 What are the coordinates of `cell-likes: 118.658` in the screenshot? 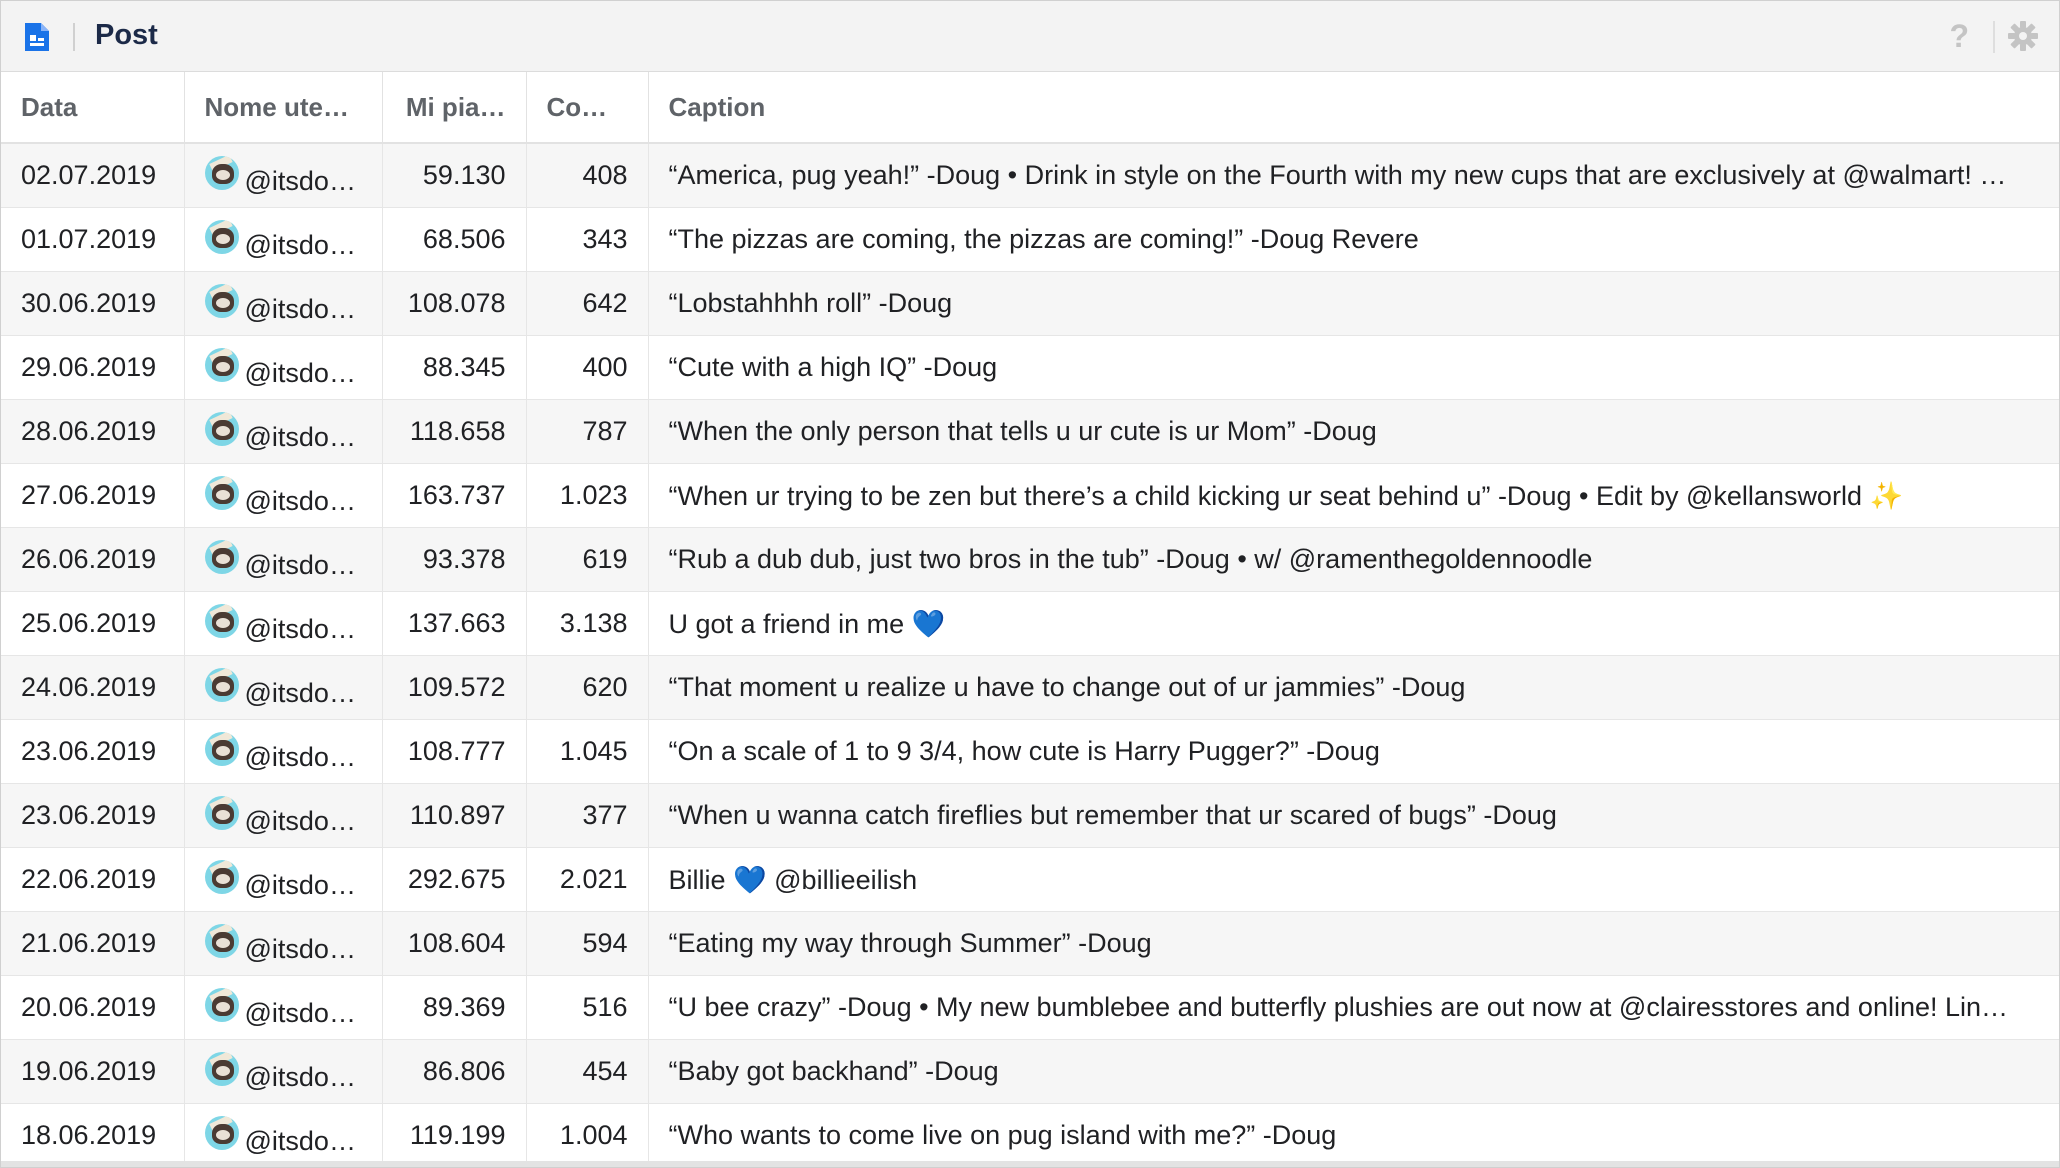 It's located at (454, 431).